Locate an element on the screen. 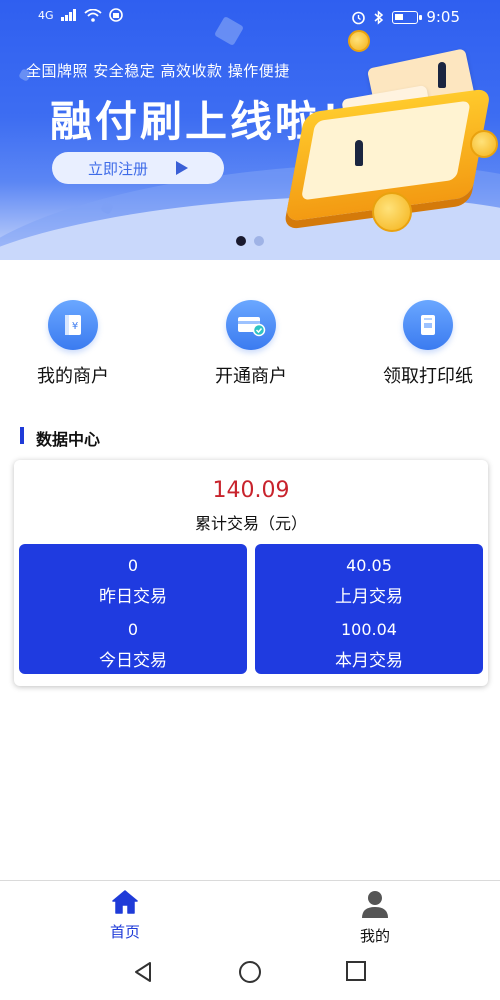 The image size is (500, 1000). signal-icon is located at coordinates (68, 15).